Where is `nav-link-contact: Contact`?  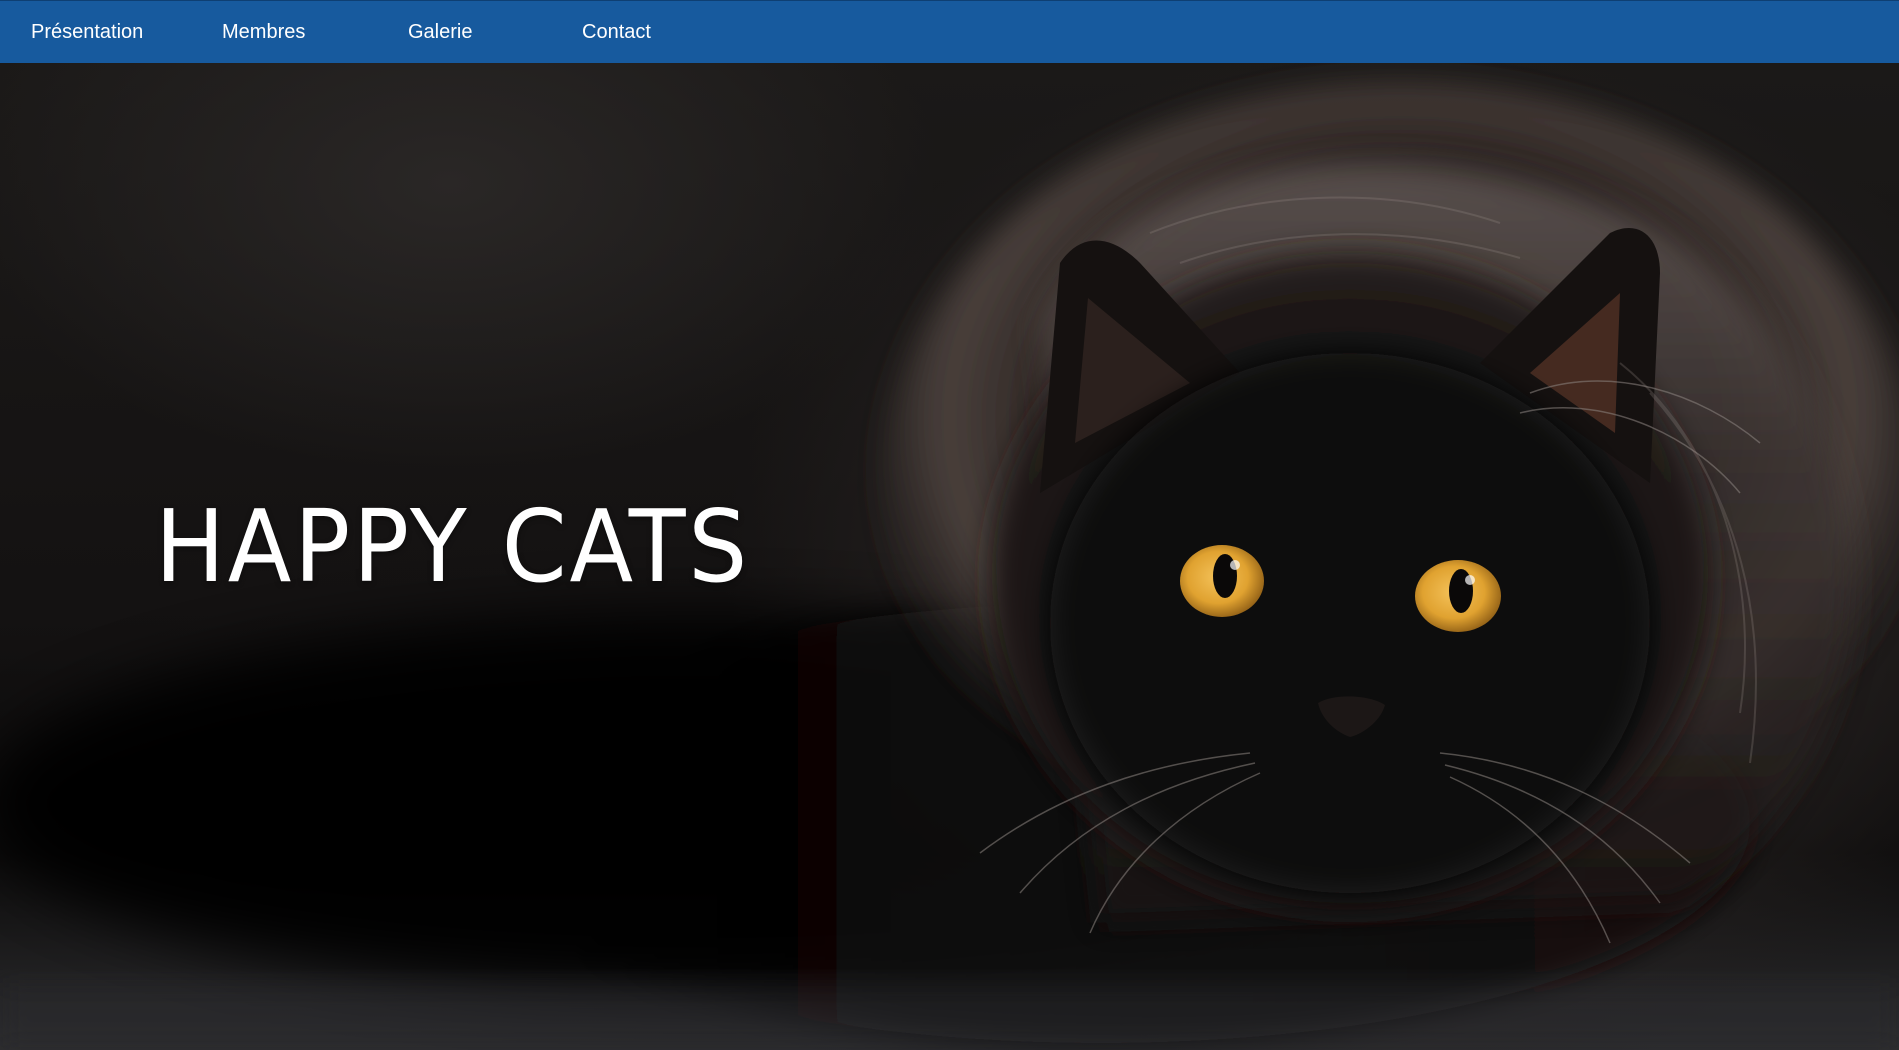 nav-link-contact: Contact is located at coordinates (616, 32).